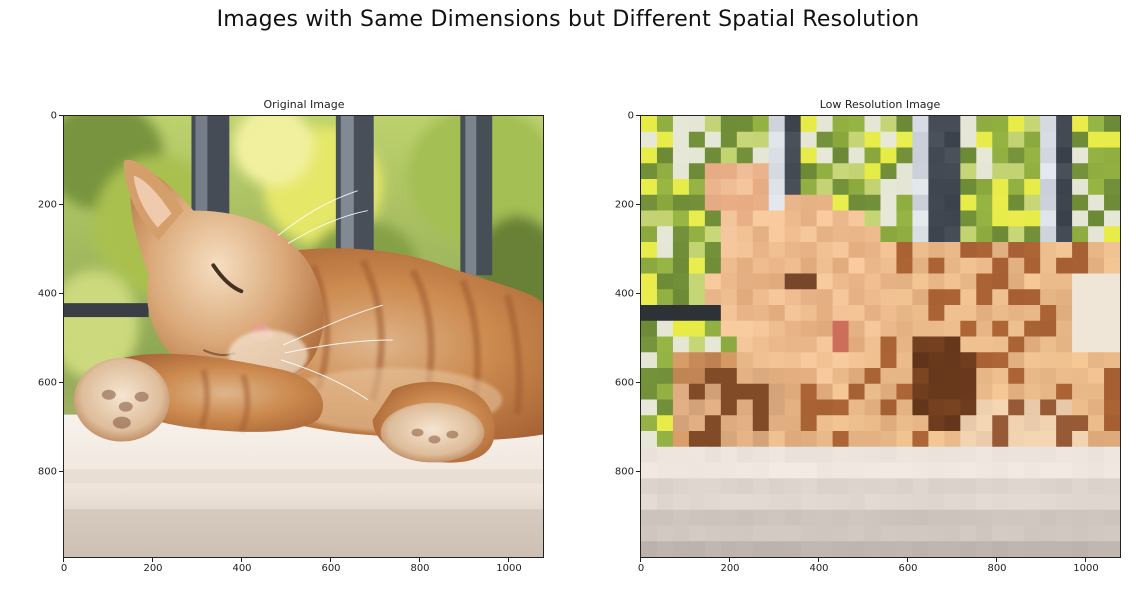  Describe the element at coordinates (1086, 568) in the screenshot. I see `x-tick-label: 1000` at that location.